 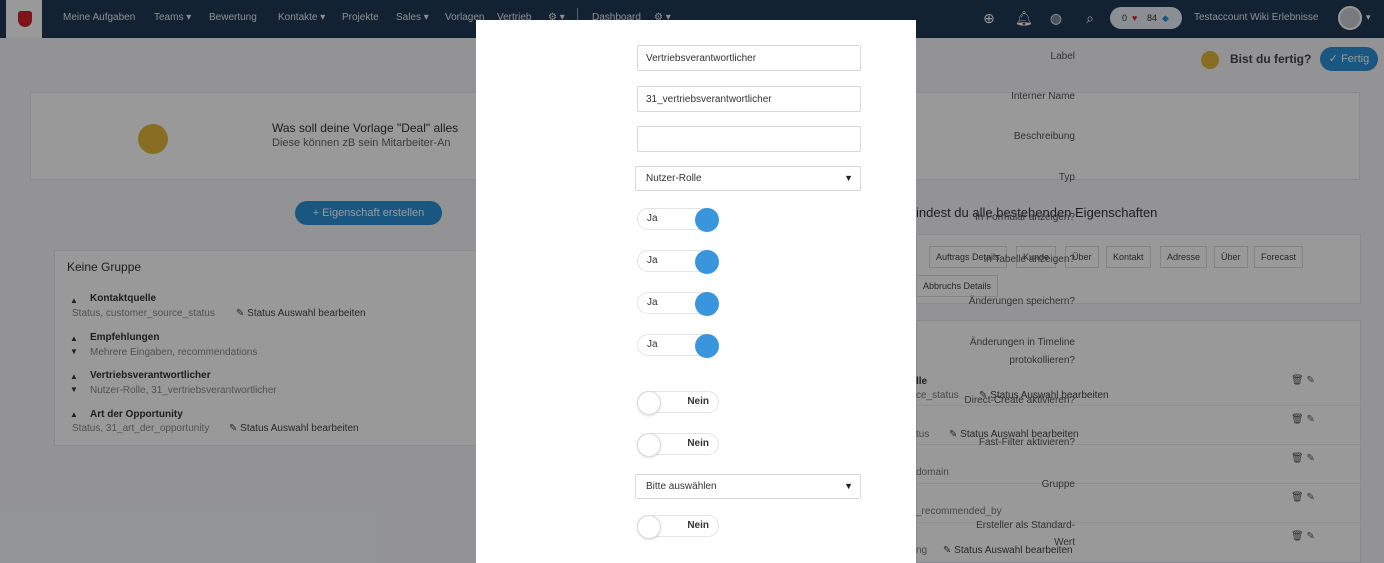 What do you see at coordinates (678, 527) in the screenshot?
I see `creator-default-toggle: Nein` at bounding box center [678, 527].